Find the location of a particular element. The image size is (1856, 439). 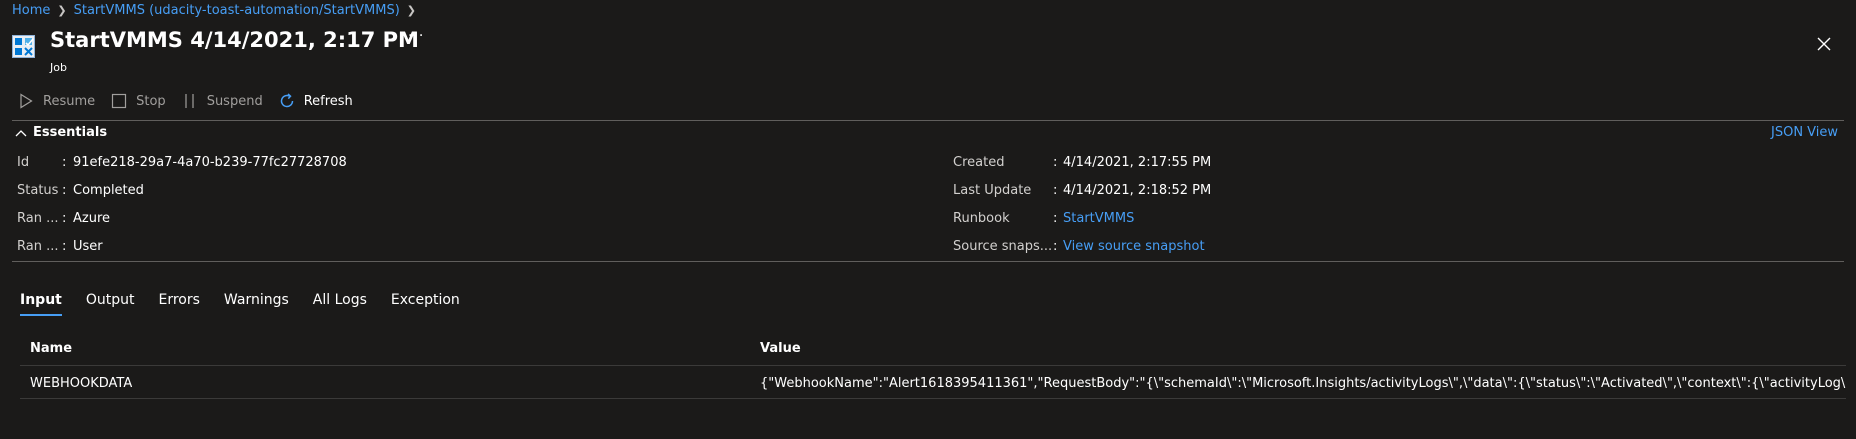

page-title: StartVMMS 4/14/2021, 2:17 PM is located at coordinates (234, 40).